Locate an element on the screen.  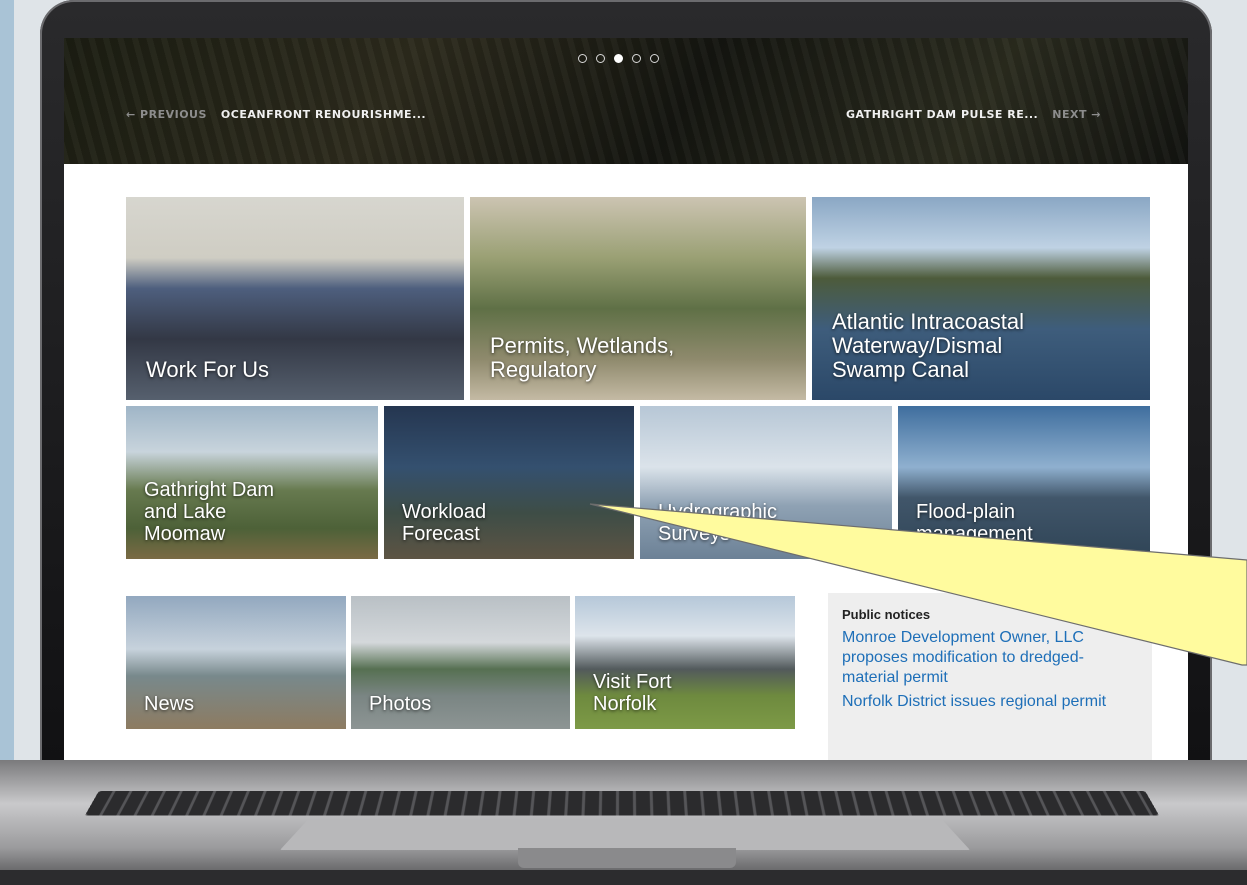
tile-gathright-dam: Gathright Dam and Lake Moomaw is located at coordinates (252, 482).